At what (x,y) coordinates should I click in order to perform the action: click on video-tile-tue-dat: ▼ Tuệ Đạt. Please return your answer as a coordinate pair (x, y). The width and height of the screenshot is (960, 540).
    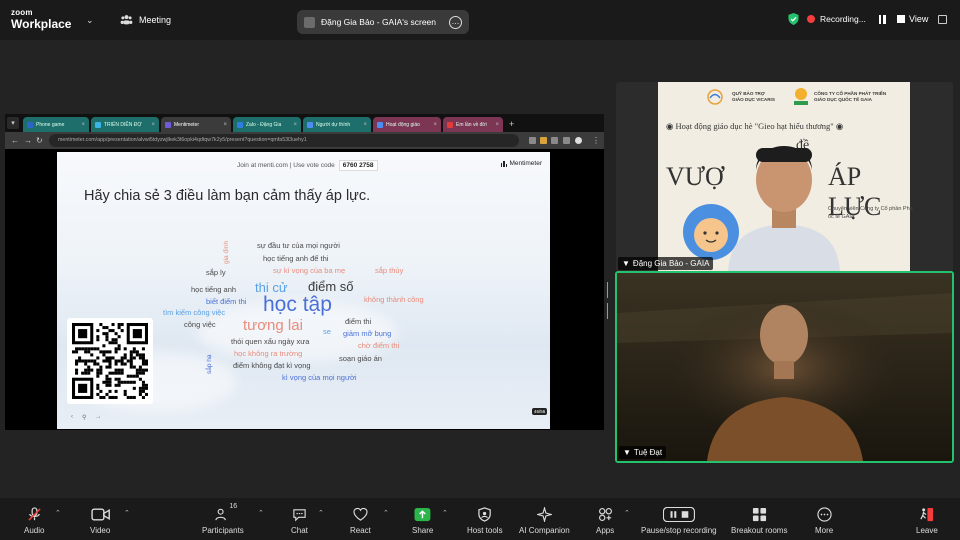
    Looking at the image, I should click on (784, 367).